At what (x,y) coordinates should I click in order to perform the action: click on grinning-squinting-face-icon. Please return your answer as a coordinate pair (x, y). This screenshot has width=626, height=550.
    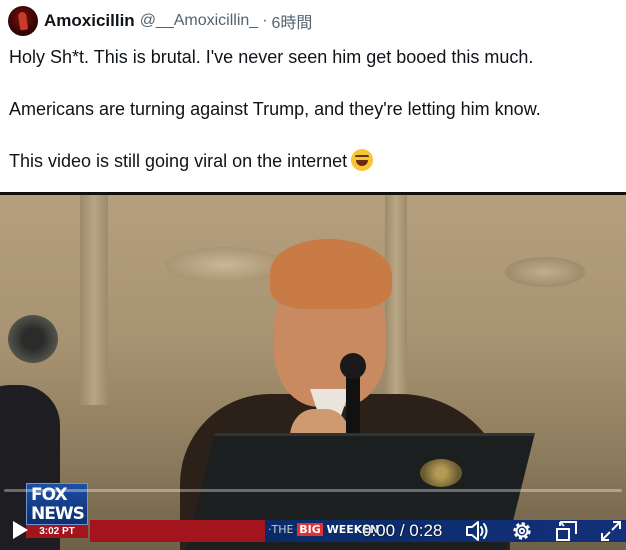
    Looking at the image, I should click on (362, 160).